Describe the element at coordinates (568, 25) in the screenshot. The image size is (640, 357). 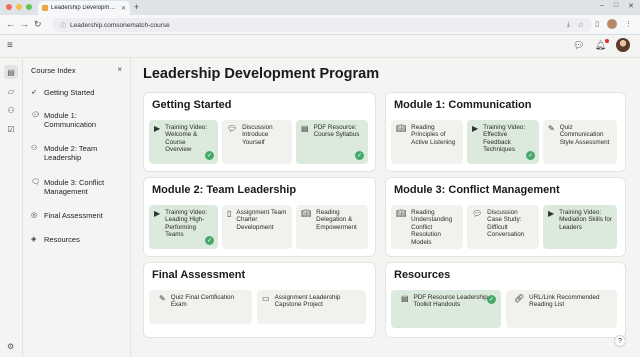
I see `download-icon: ⤓` at that location.